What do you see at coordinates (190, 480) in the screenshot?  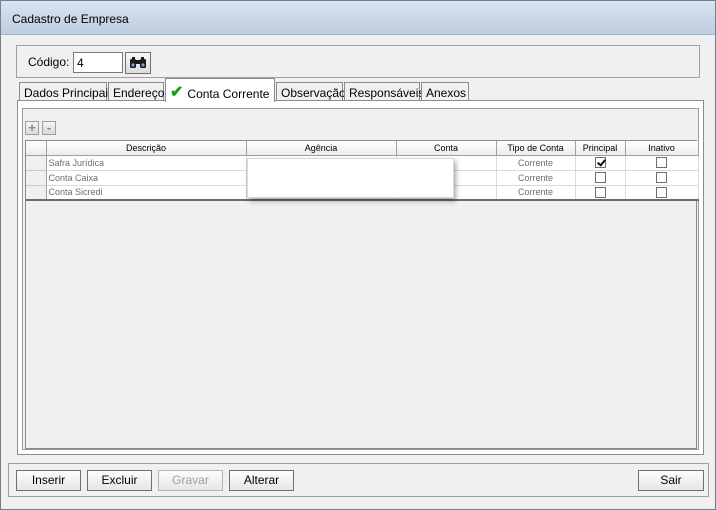 I see `gravar-button: Gravar` at bounding box center [190, 480].